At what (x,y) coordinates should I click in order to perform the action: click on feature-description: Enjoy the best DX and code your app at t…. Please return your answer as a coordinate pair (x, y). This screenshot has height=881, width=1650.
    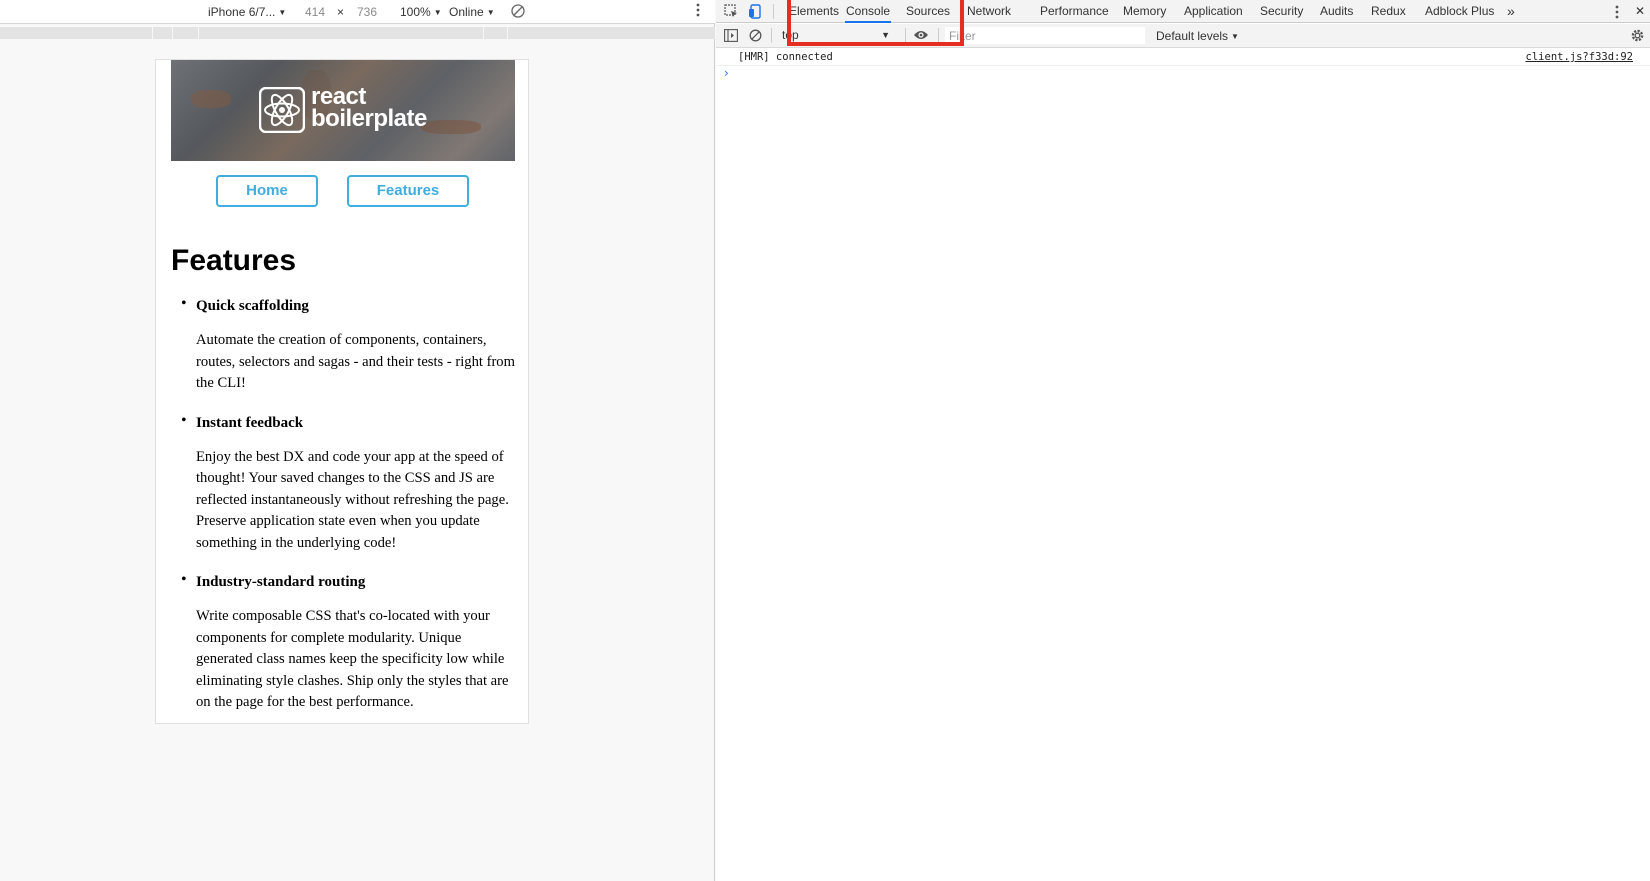
    Looking at the image, I should click on (352, 499).